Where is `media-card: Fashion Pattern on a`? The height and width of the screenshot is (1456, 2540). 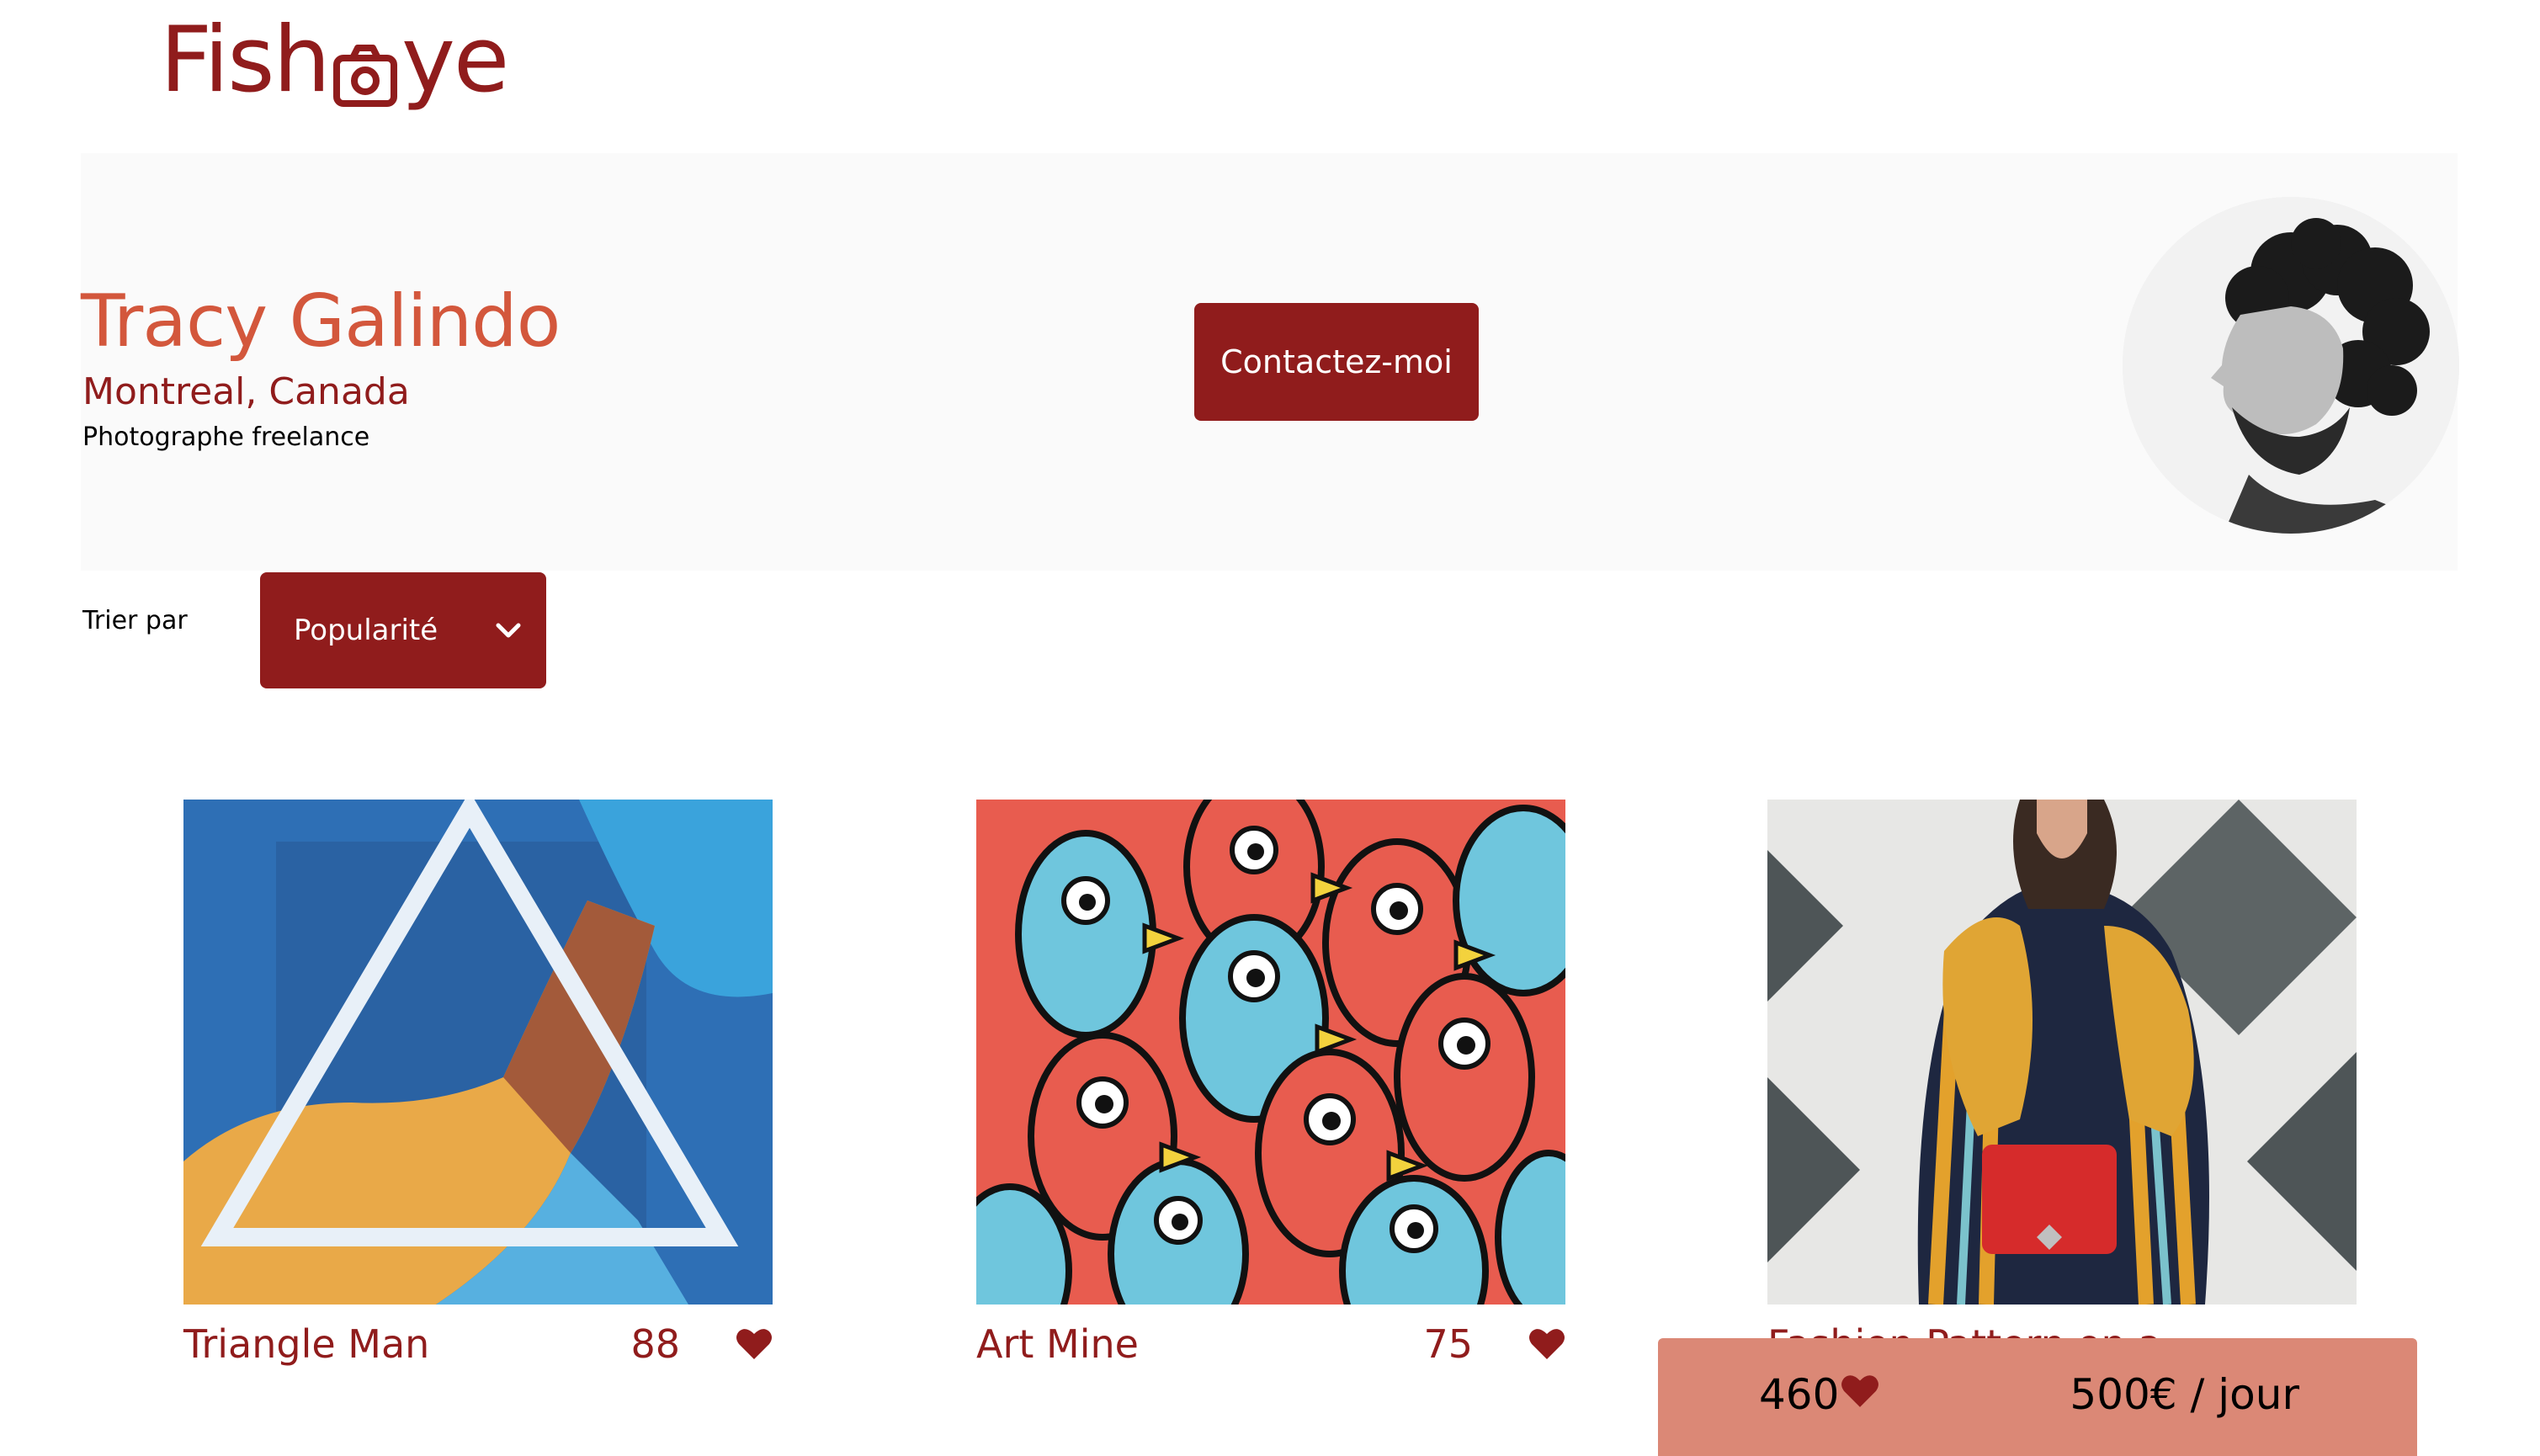
media-card: Fashion Pattern on a is located at coordinates (2062, 1092).